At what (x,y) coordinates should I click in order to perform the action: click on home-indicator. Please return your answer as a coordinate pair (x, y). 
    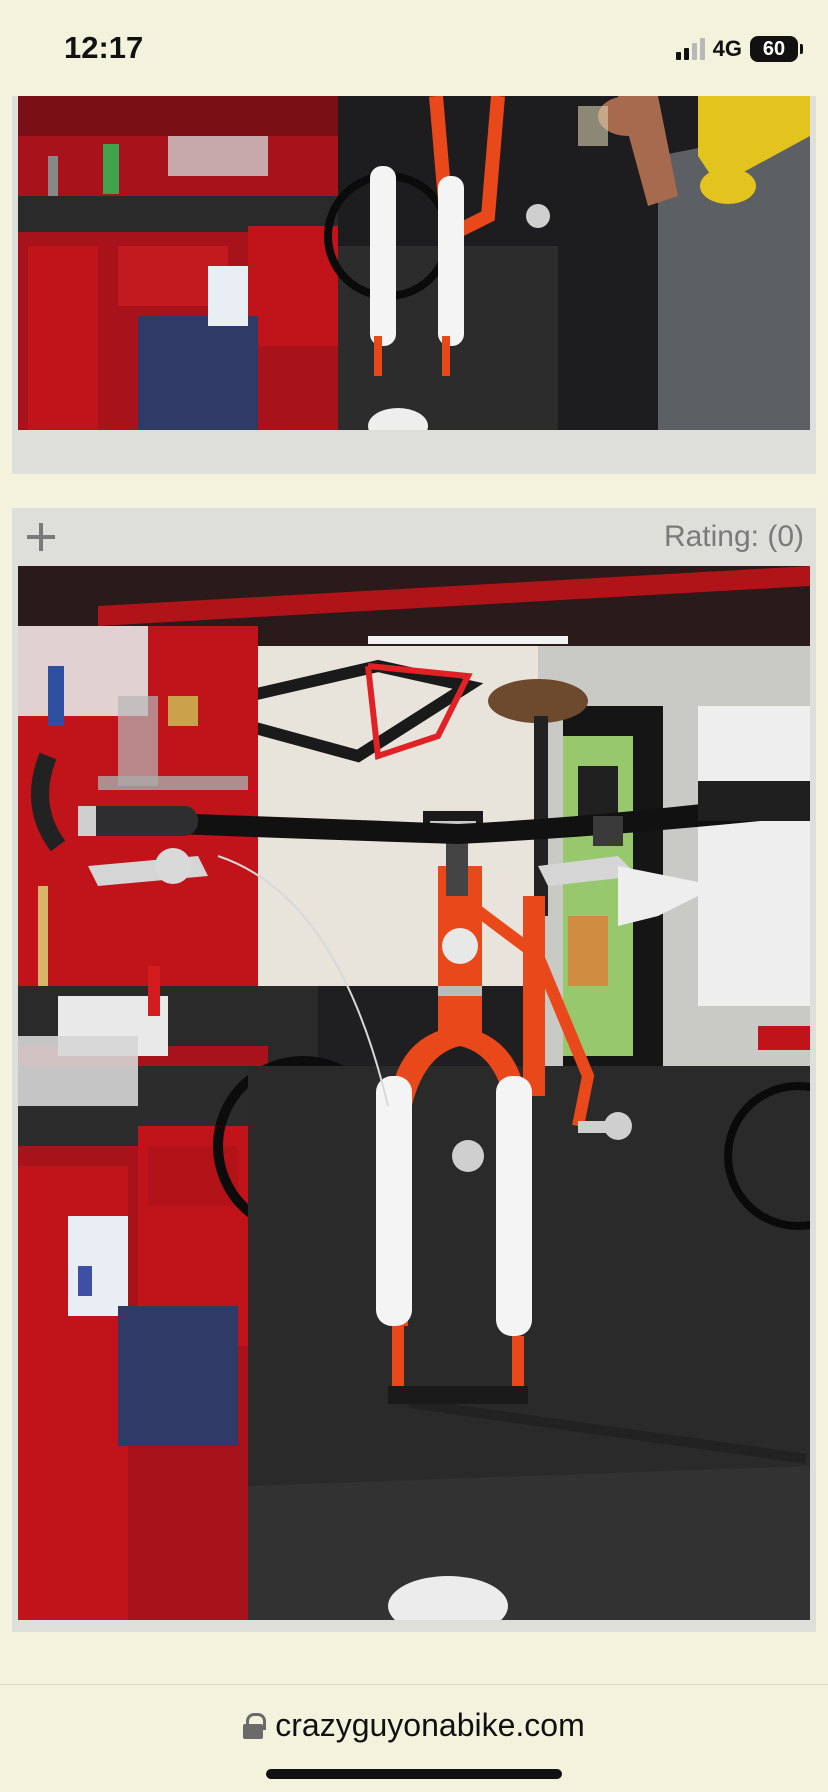
    Looking at the image, I should click on (414, 1774).